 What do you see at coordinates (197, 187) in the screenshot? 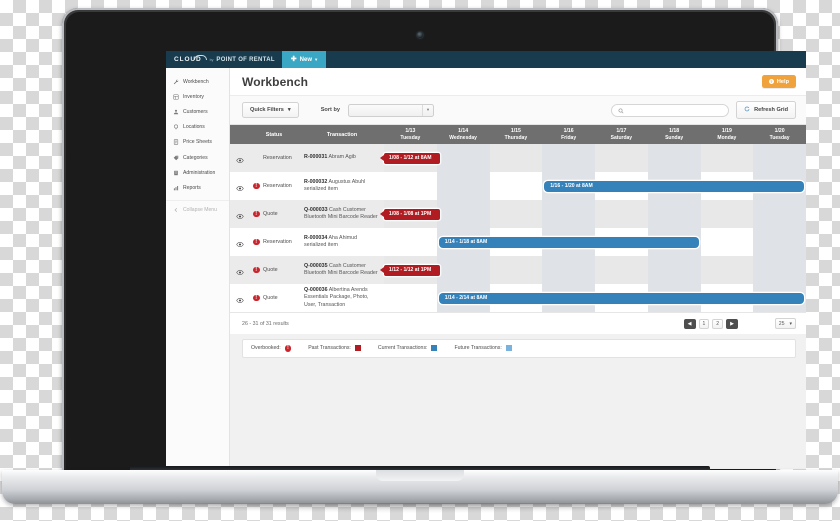
I see `sidebar-item-reports: Reports` at bounding box center [197, 187].